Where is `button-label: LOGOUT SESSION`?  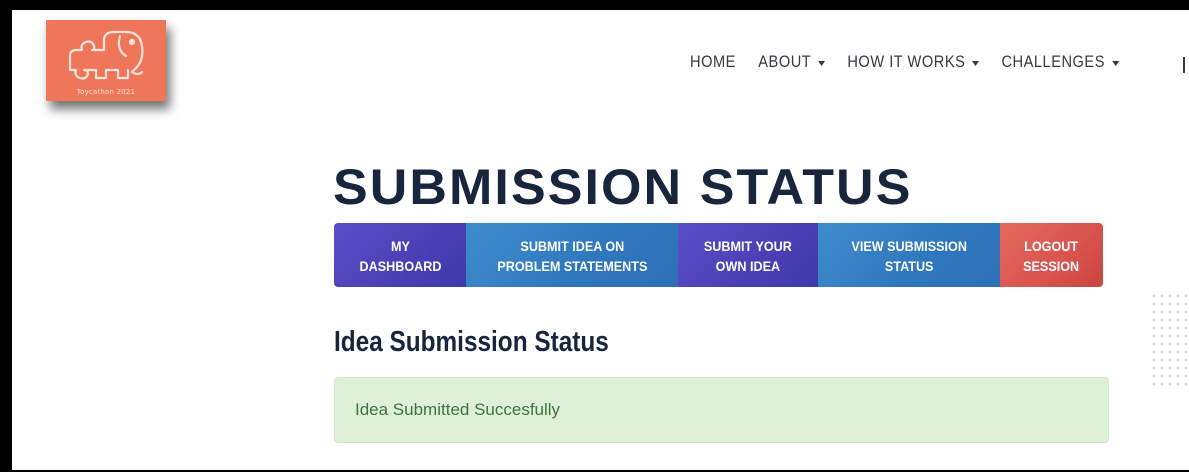 button-label: LOGOUT SESSION is located at coordinates (1051, 256).